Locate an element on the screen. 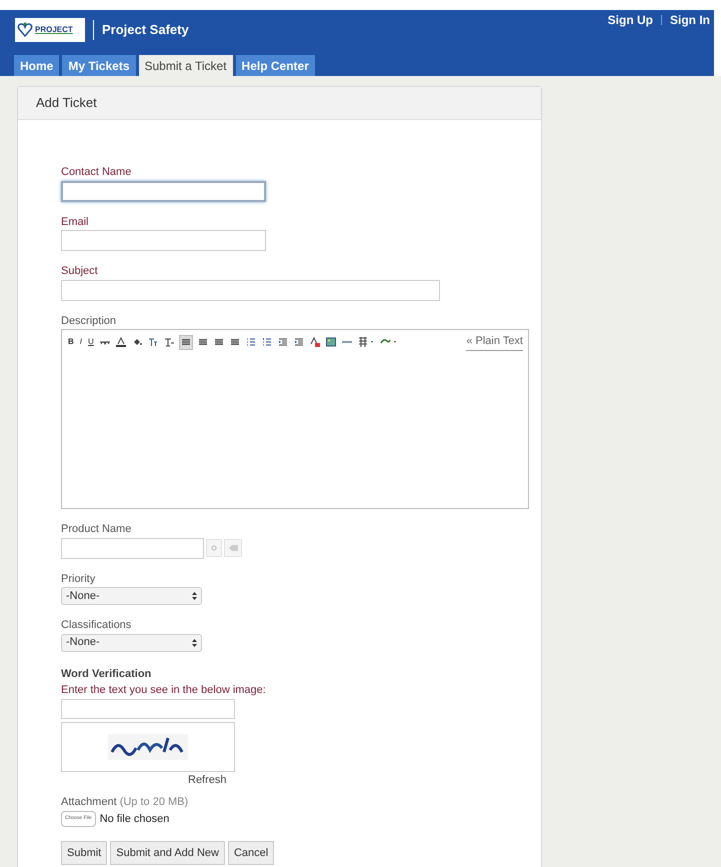  nav-tab: Help Center is located at coordinates (275, 65).